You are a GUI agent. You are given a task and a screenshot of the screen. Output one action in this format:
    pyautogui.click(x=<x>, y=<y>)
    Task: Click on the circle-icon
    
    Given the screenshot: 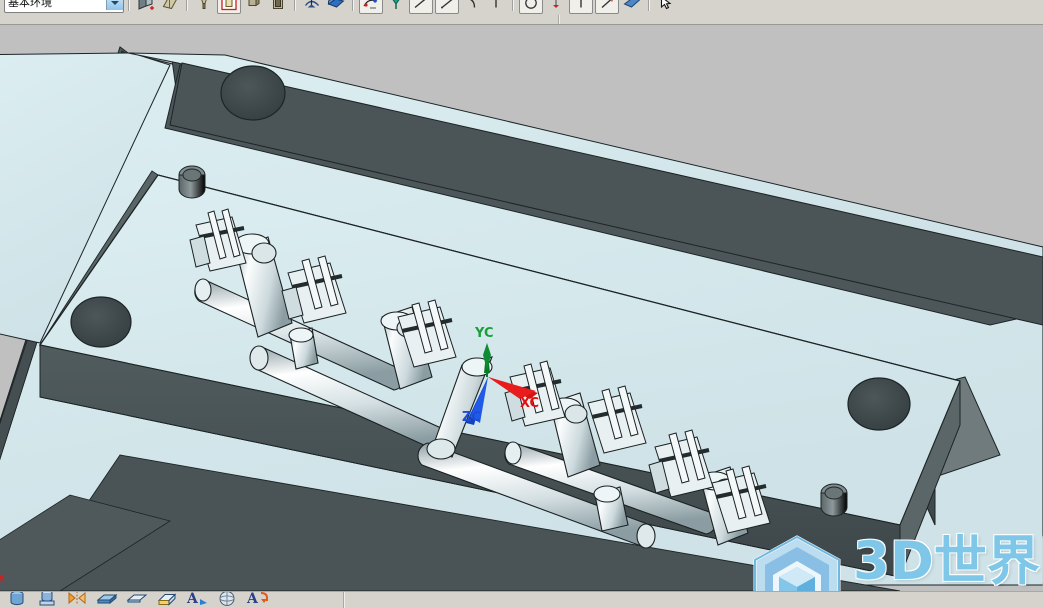 What is the action you would take?
    pyautogui.click(x=531, y=7)
    